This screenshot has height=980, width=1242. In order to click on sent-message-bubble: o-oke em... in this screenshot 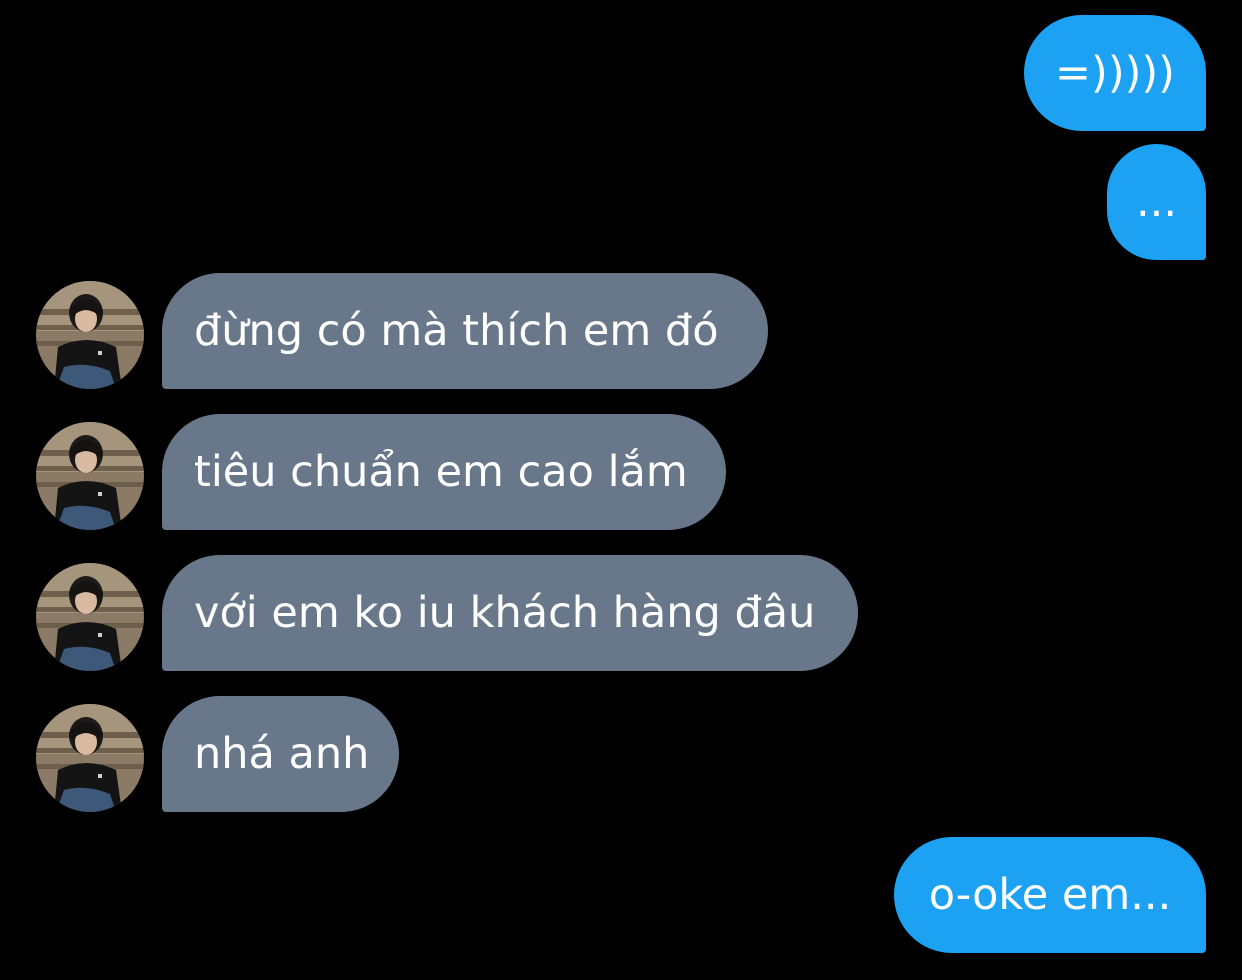, I will do `click(1050, 895)`.